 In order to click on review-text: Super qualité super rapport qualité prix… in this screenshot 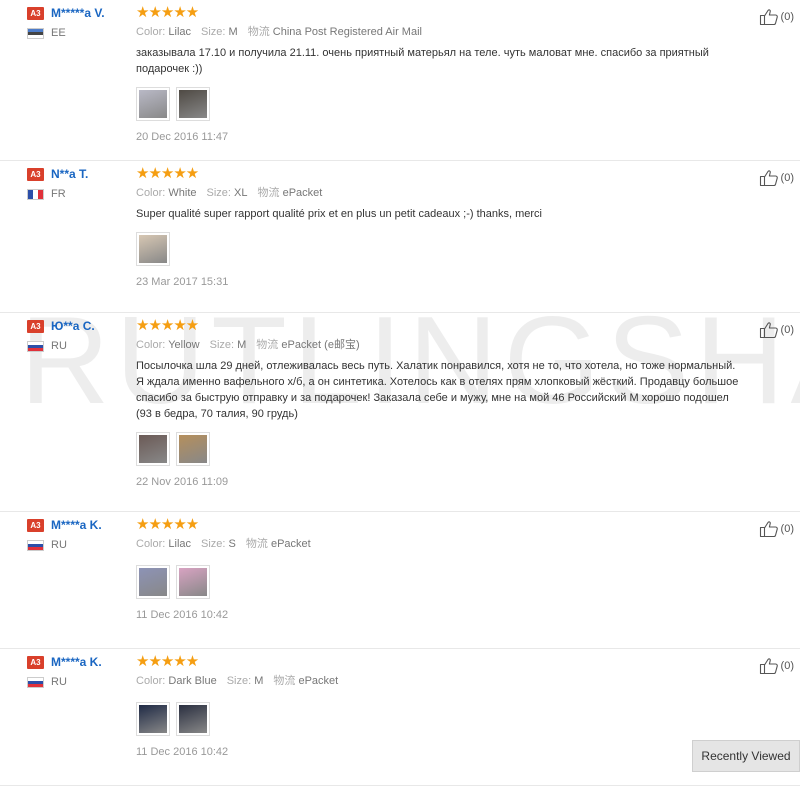, I will do `click(339, 214)`.